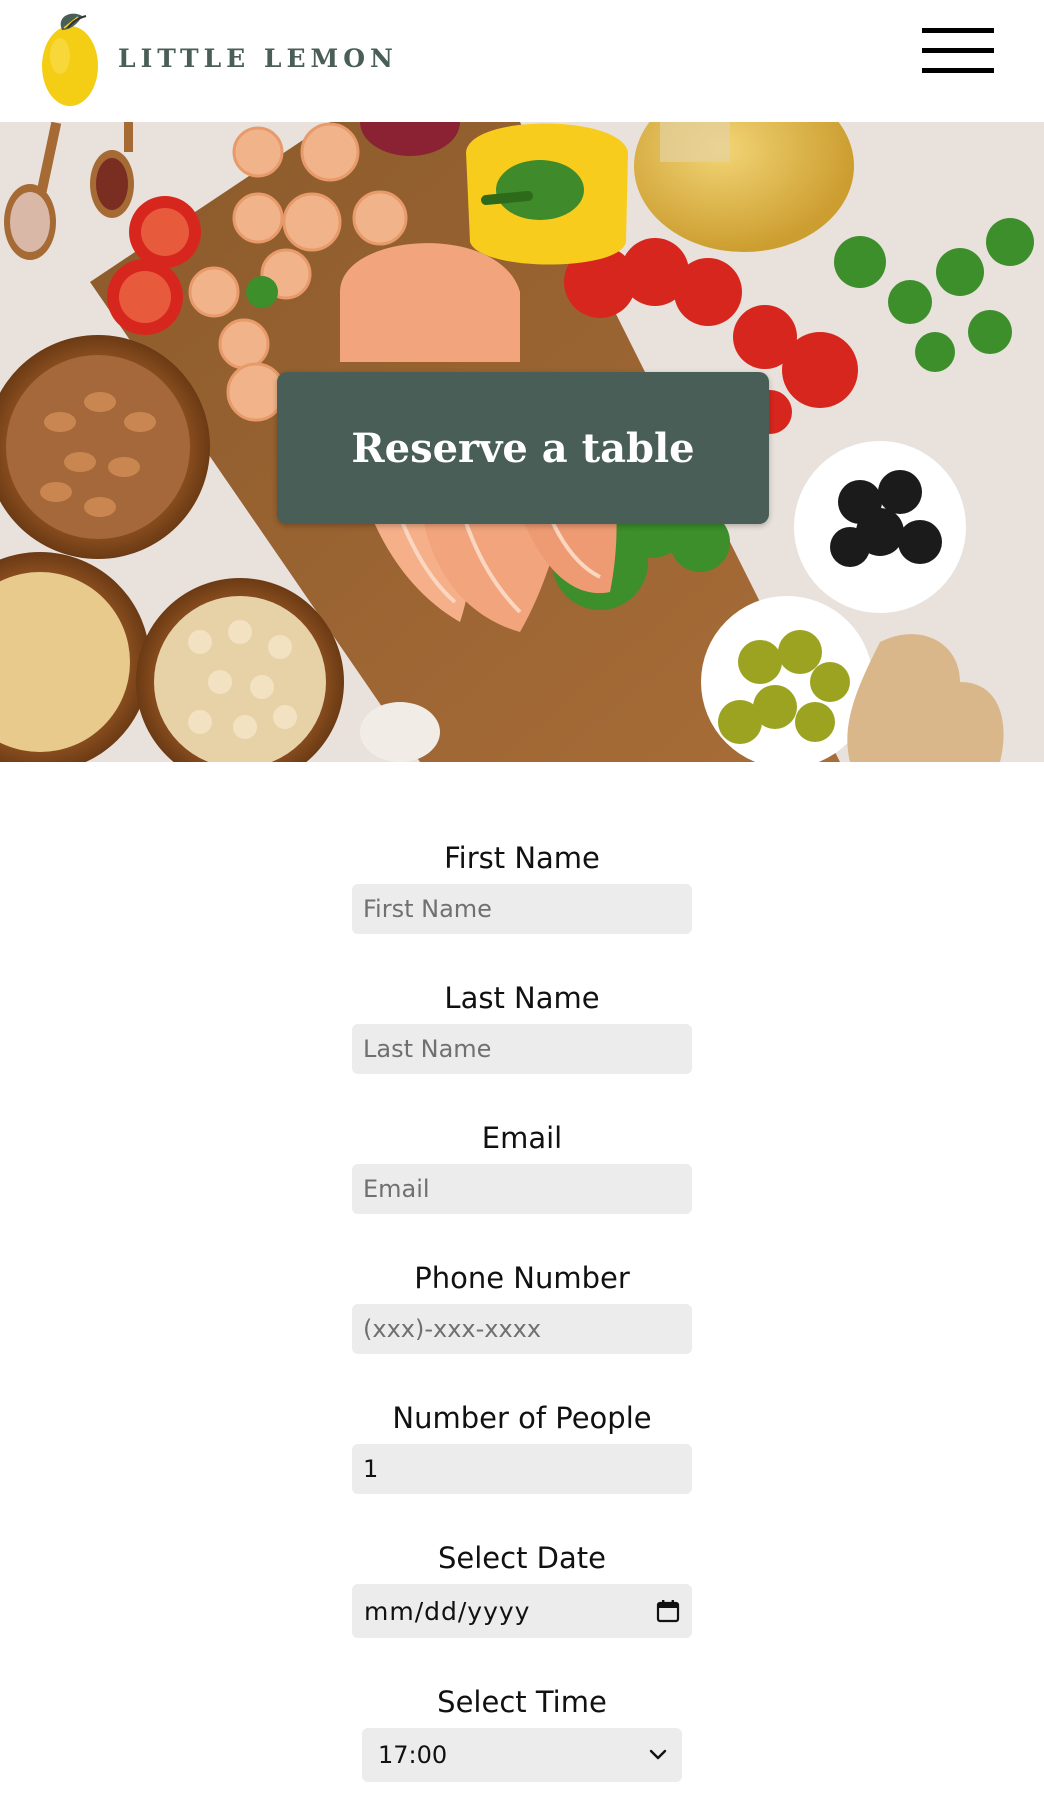 The image size is (1044, 1806). Describe the element at coordinates (522, 1755) in the screenshot. I see `time-select: 17:00` at that location.